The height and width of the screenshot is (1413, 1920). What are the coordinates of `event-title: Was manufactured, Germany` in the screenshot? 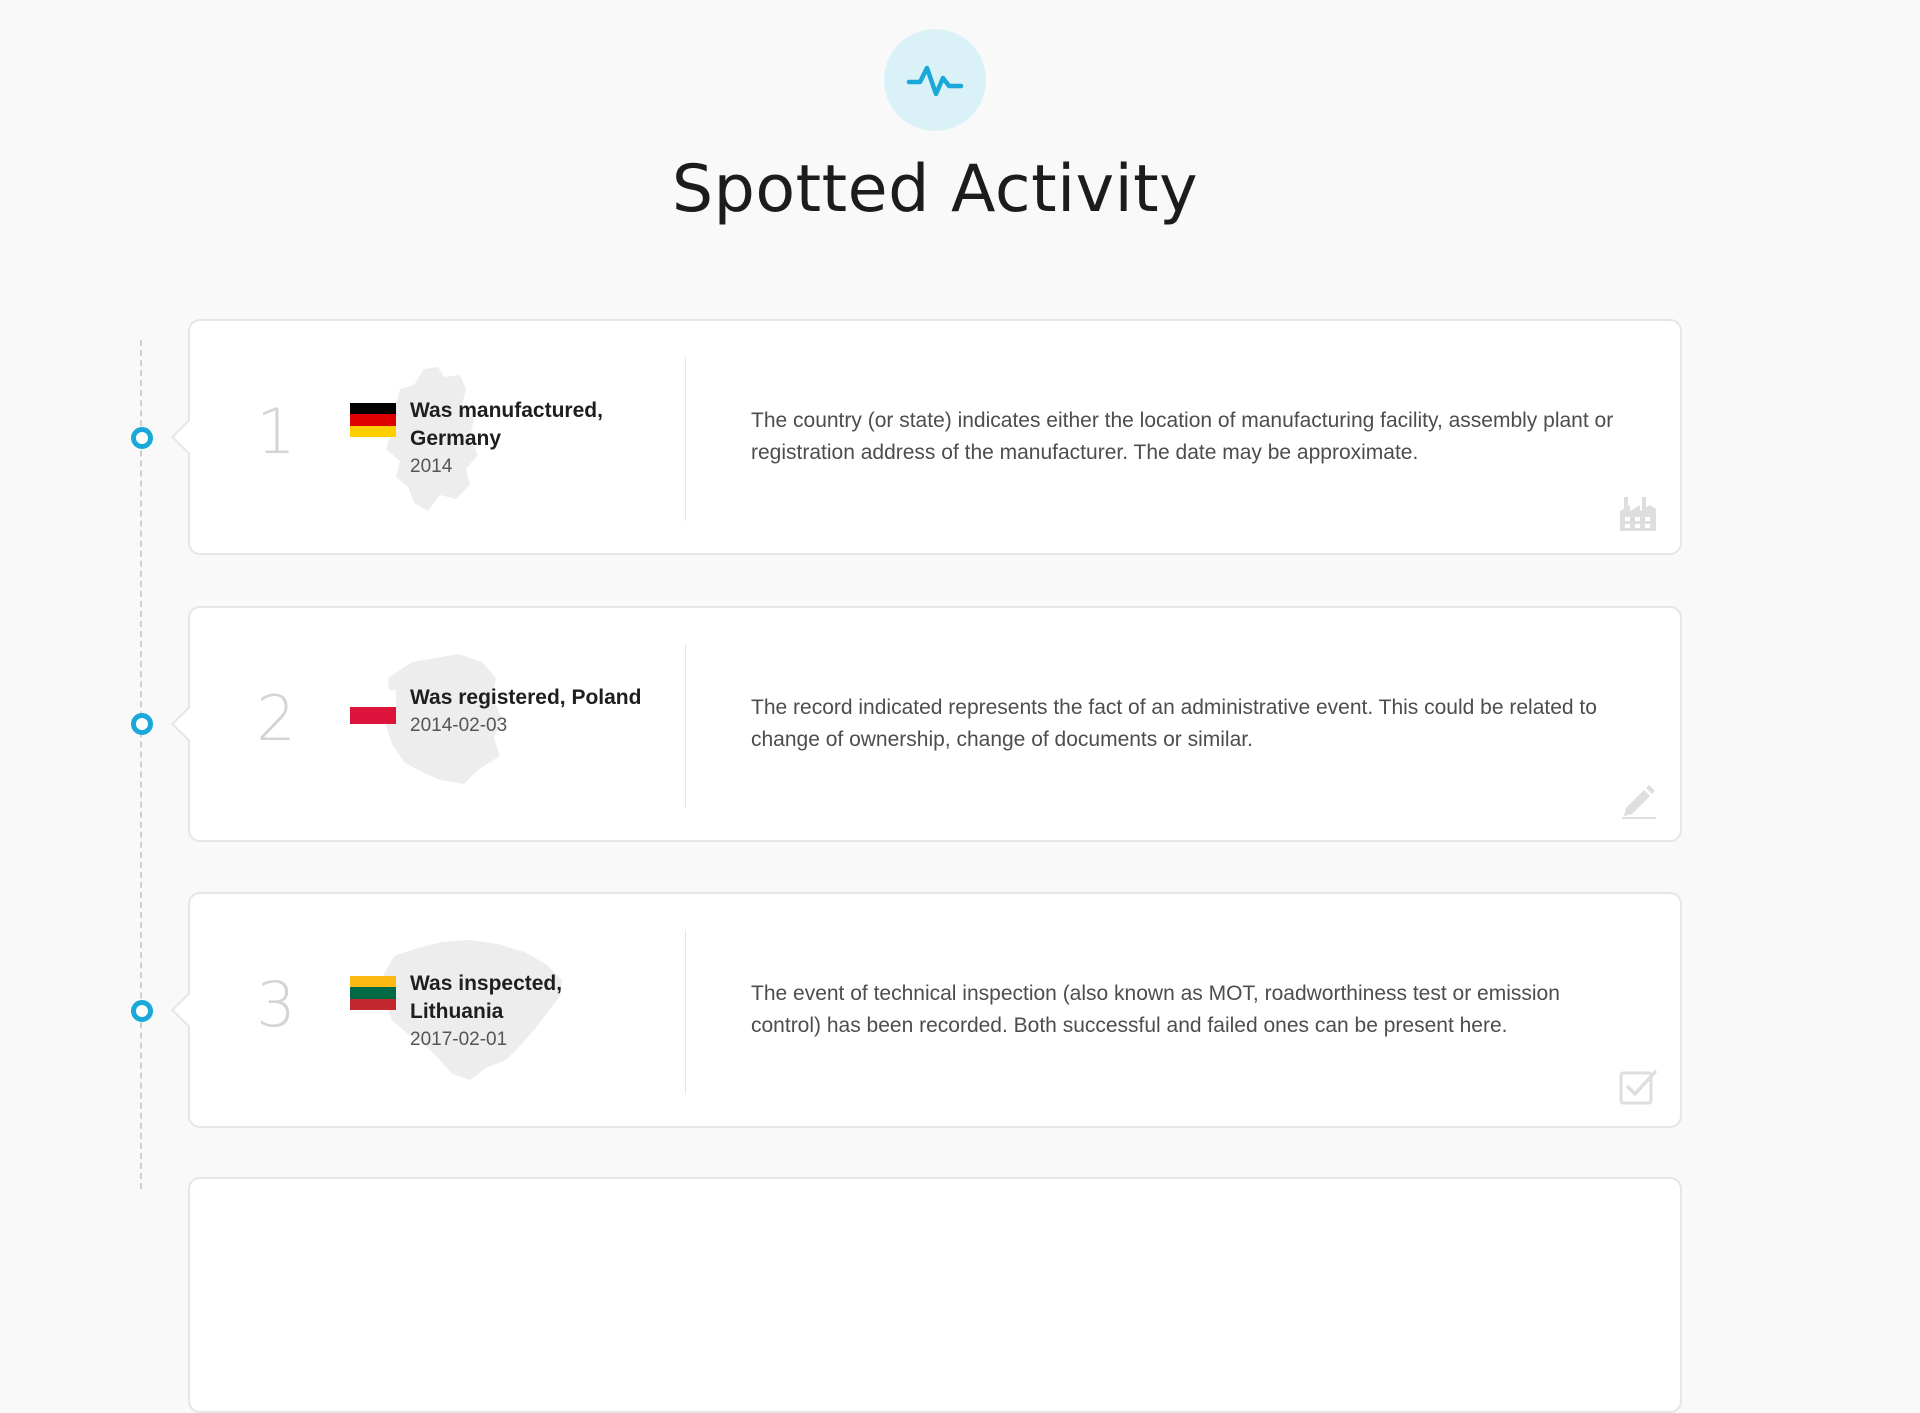 It's located at (506, 424).